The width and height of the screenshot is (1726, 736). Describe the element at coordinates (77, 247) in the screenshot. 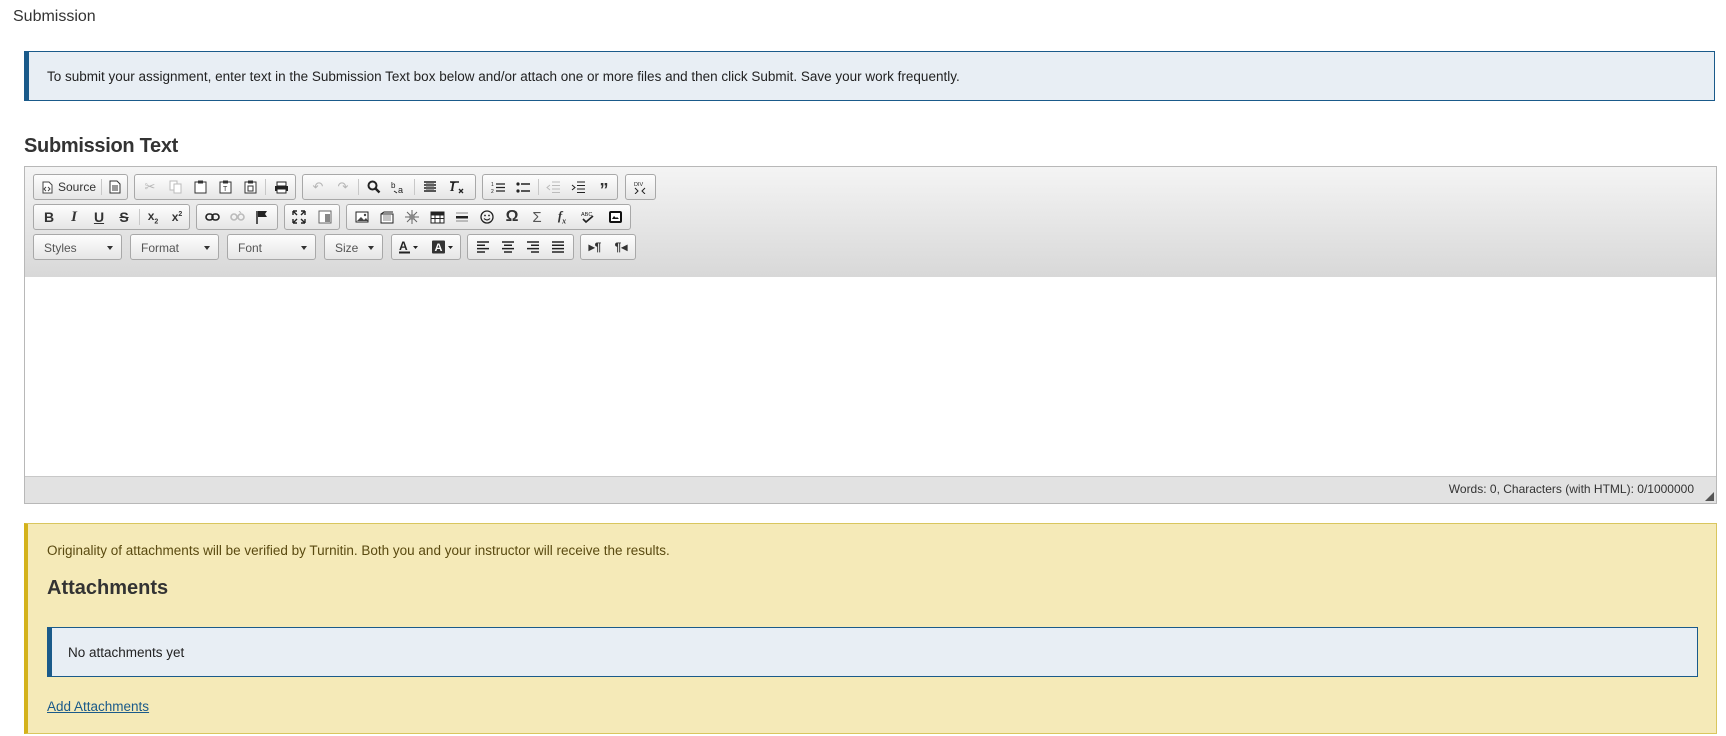

I see `styles-dropdown: Styles` at that location.